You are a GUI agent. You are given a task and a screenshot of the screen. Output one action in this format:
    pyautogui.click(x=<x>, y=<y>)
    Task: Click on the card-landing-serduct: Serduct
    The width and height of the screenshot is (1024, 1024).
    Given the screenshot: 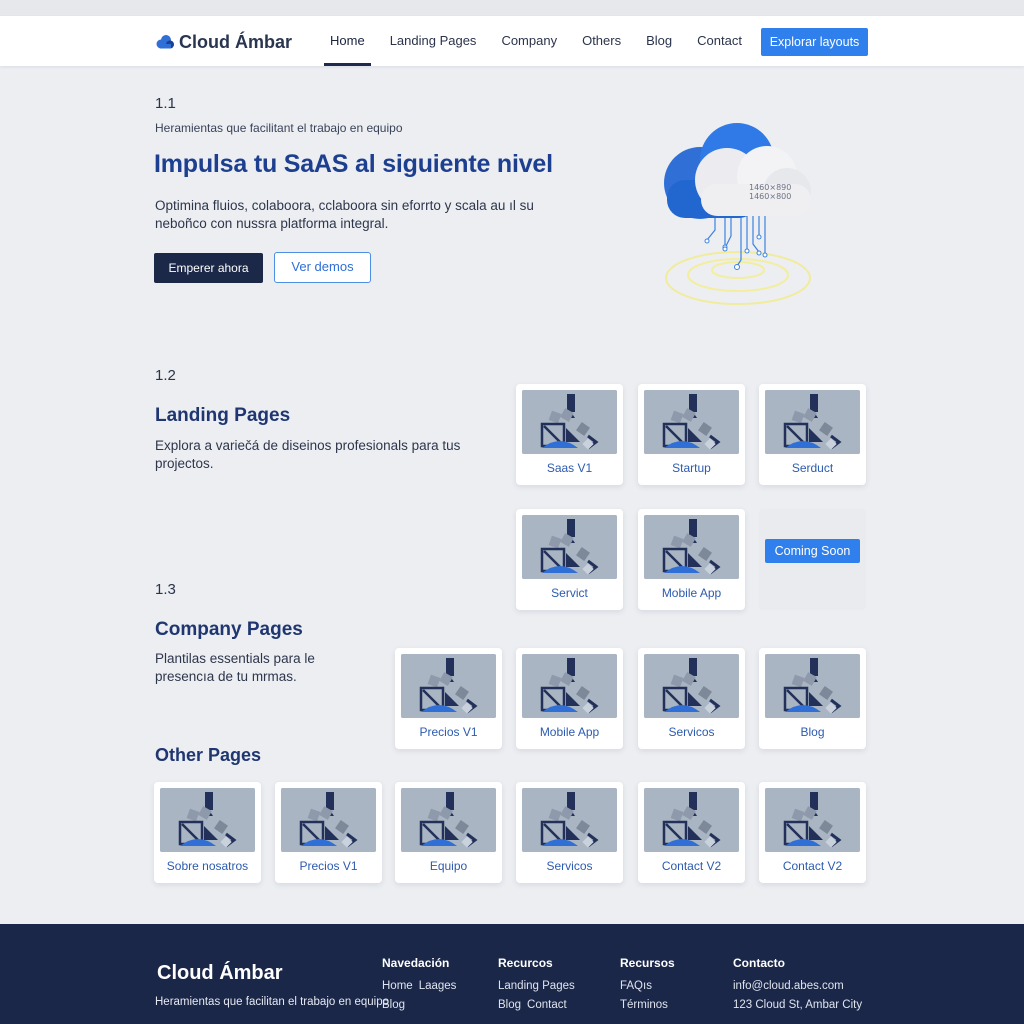 What is the action you would take?
    pyautogui.click(x=812, y=434)
    